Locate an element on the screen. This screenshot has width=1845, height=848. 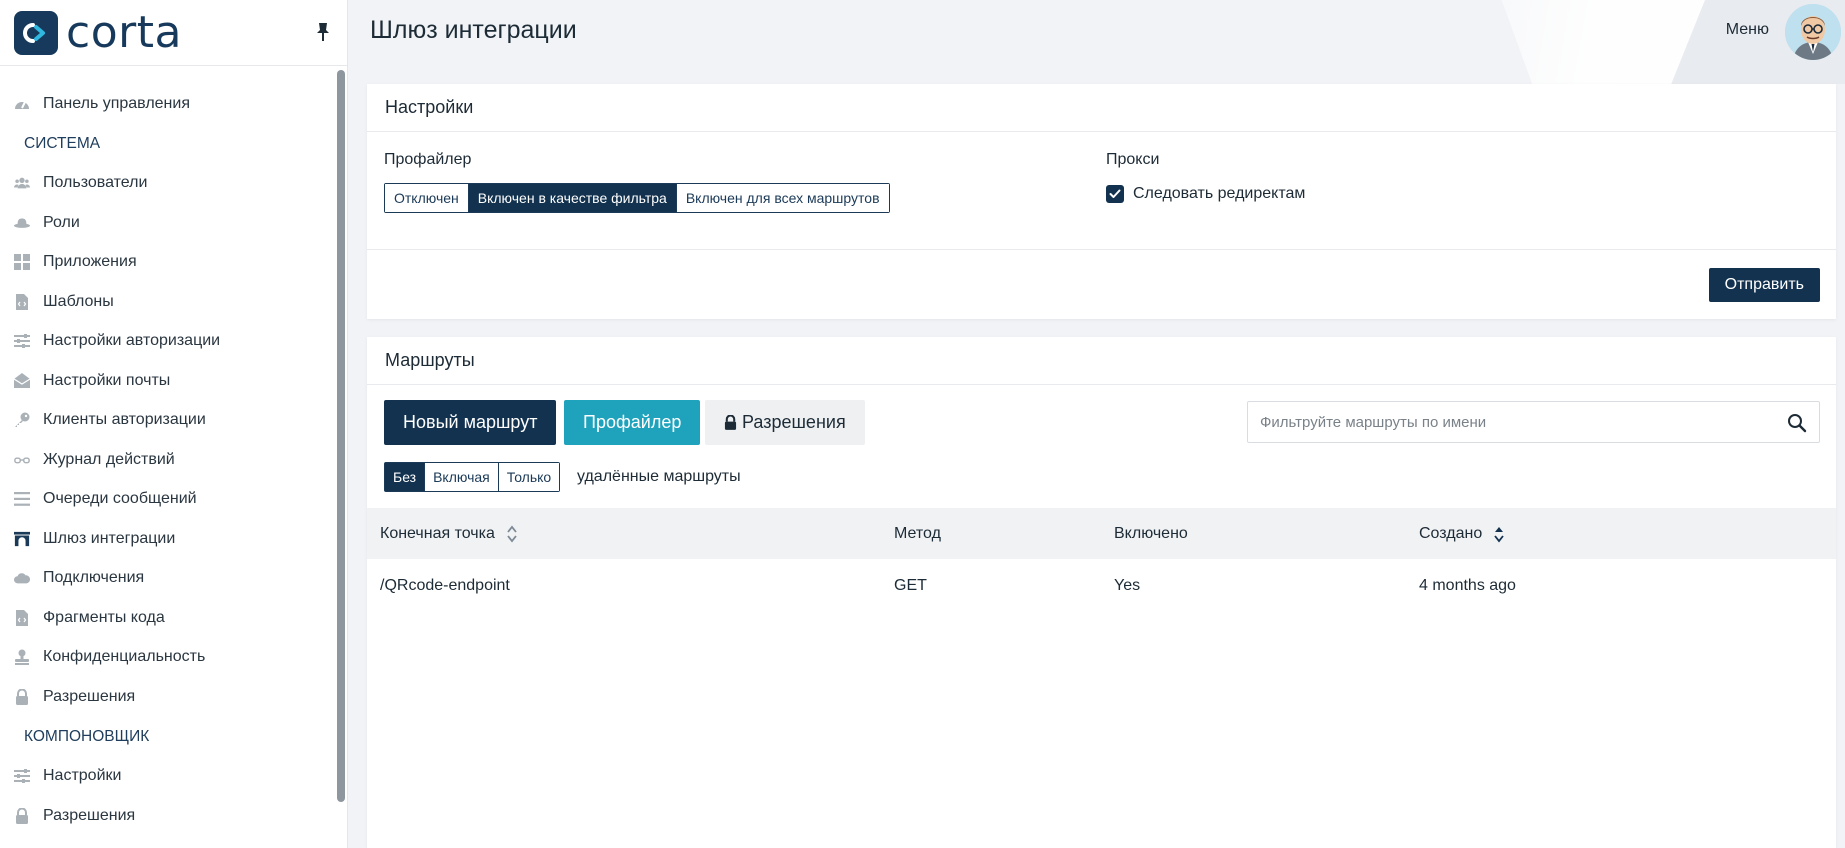
sidebar-item-dashboard: Панель управления is located at coordinates (165, 104).